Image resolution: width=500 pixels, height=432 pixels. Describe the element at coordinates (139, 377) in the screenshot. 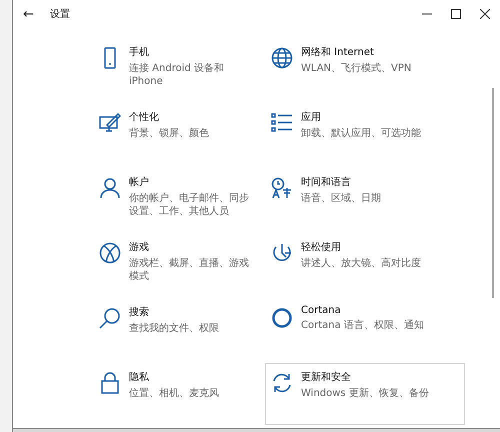

I see `category-title: 隐私` at that location.